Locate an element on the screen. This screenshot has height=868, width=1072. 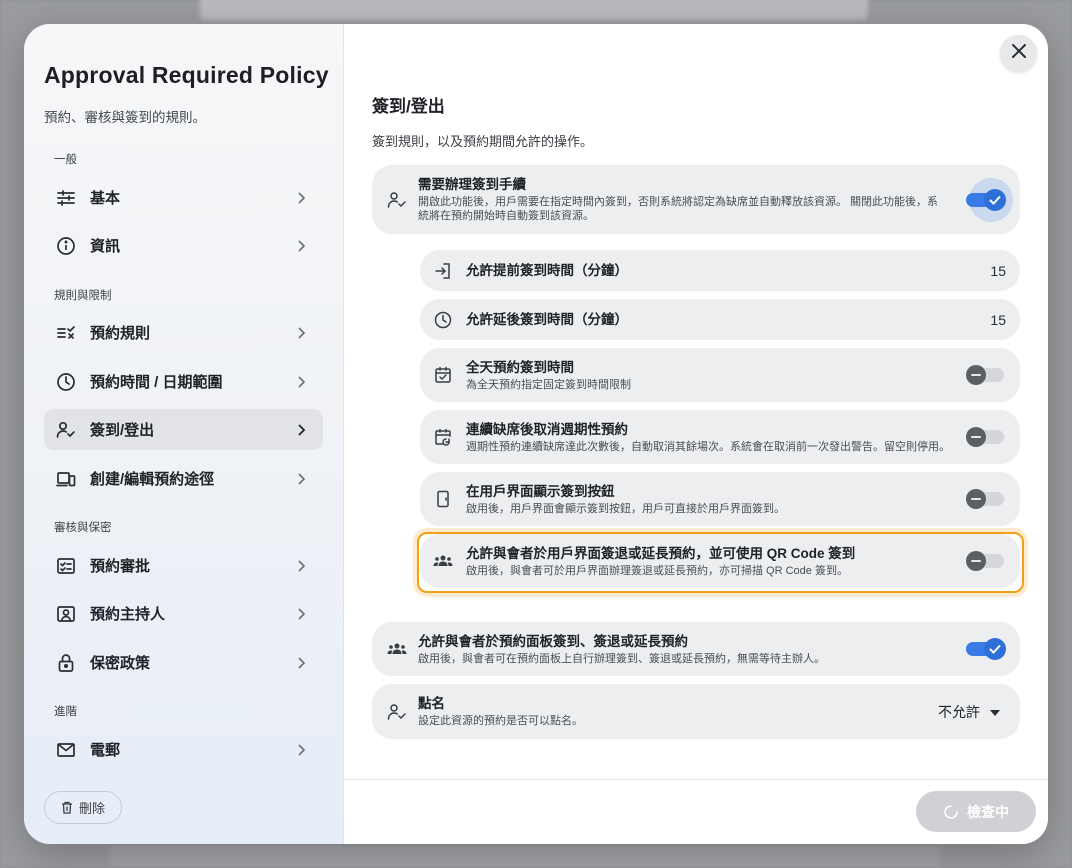
row-title: 允許提前簽到時間（分鐘） is located at coordinates (547, 270).